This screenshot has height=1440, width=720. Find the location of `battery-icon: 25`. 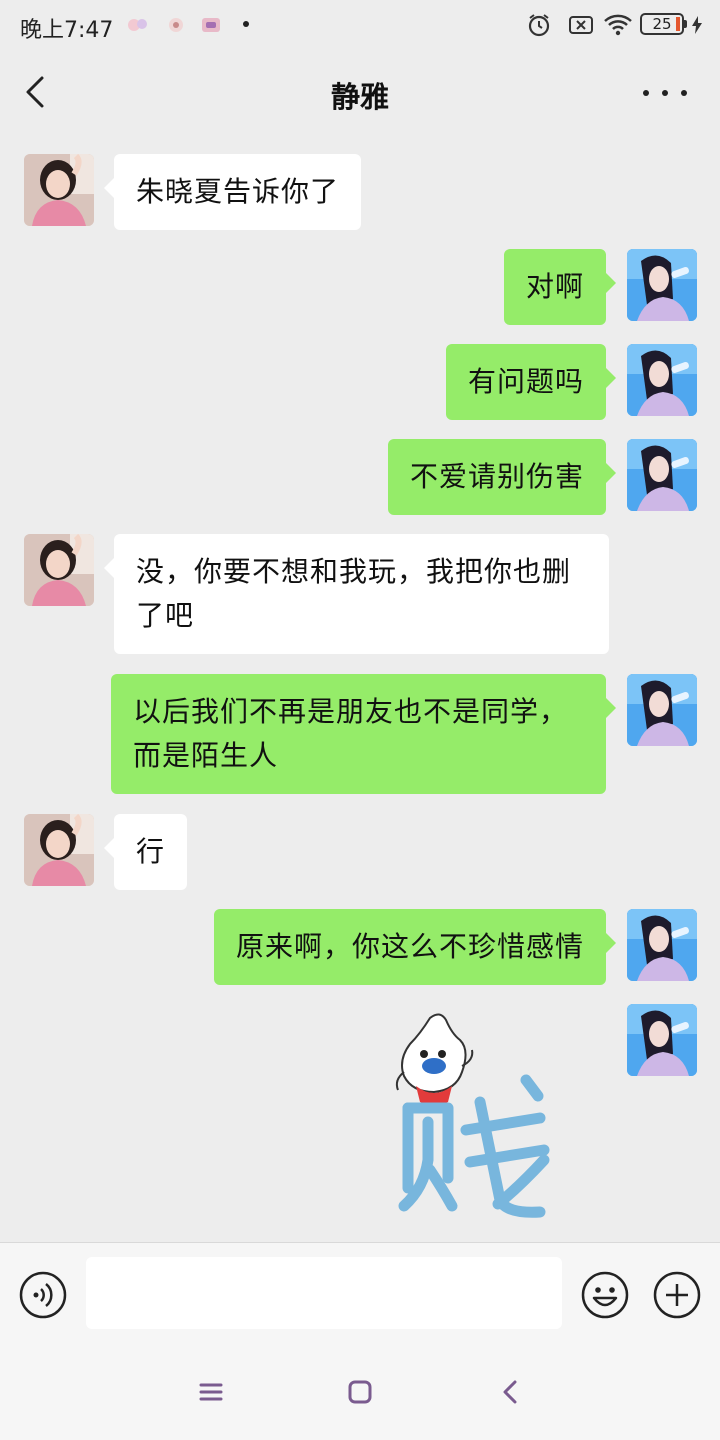

battery-icon: 25 is located at coordinates (663, 24).